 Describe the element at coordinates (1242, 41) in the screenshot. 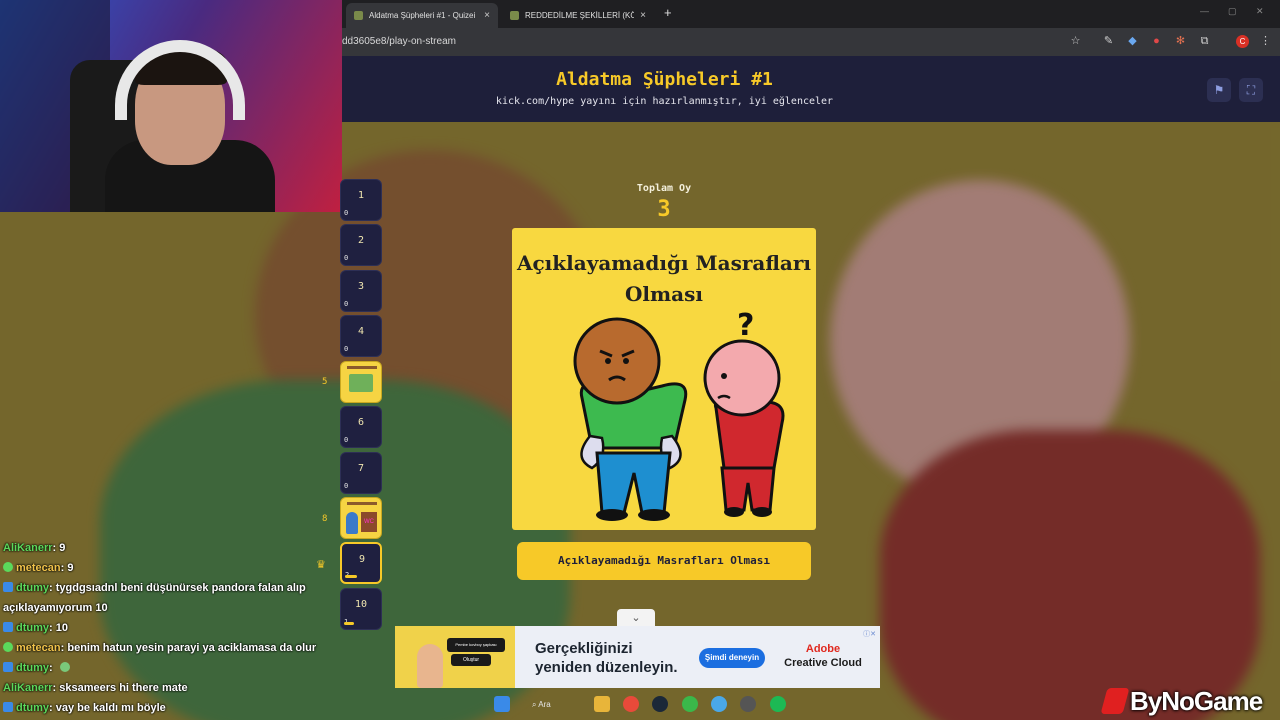

I see `profile-avatar: C` at that location.